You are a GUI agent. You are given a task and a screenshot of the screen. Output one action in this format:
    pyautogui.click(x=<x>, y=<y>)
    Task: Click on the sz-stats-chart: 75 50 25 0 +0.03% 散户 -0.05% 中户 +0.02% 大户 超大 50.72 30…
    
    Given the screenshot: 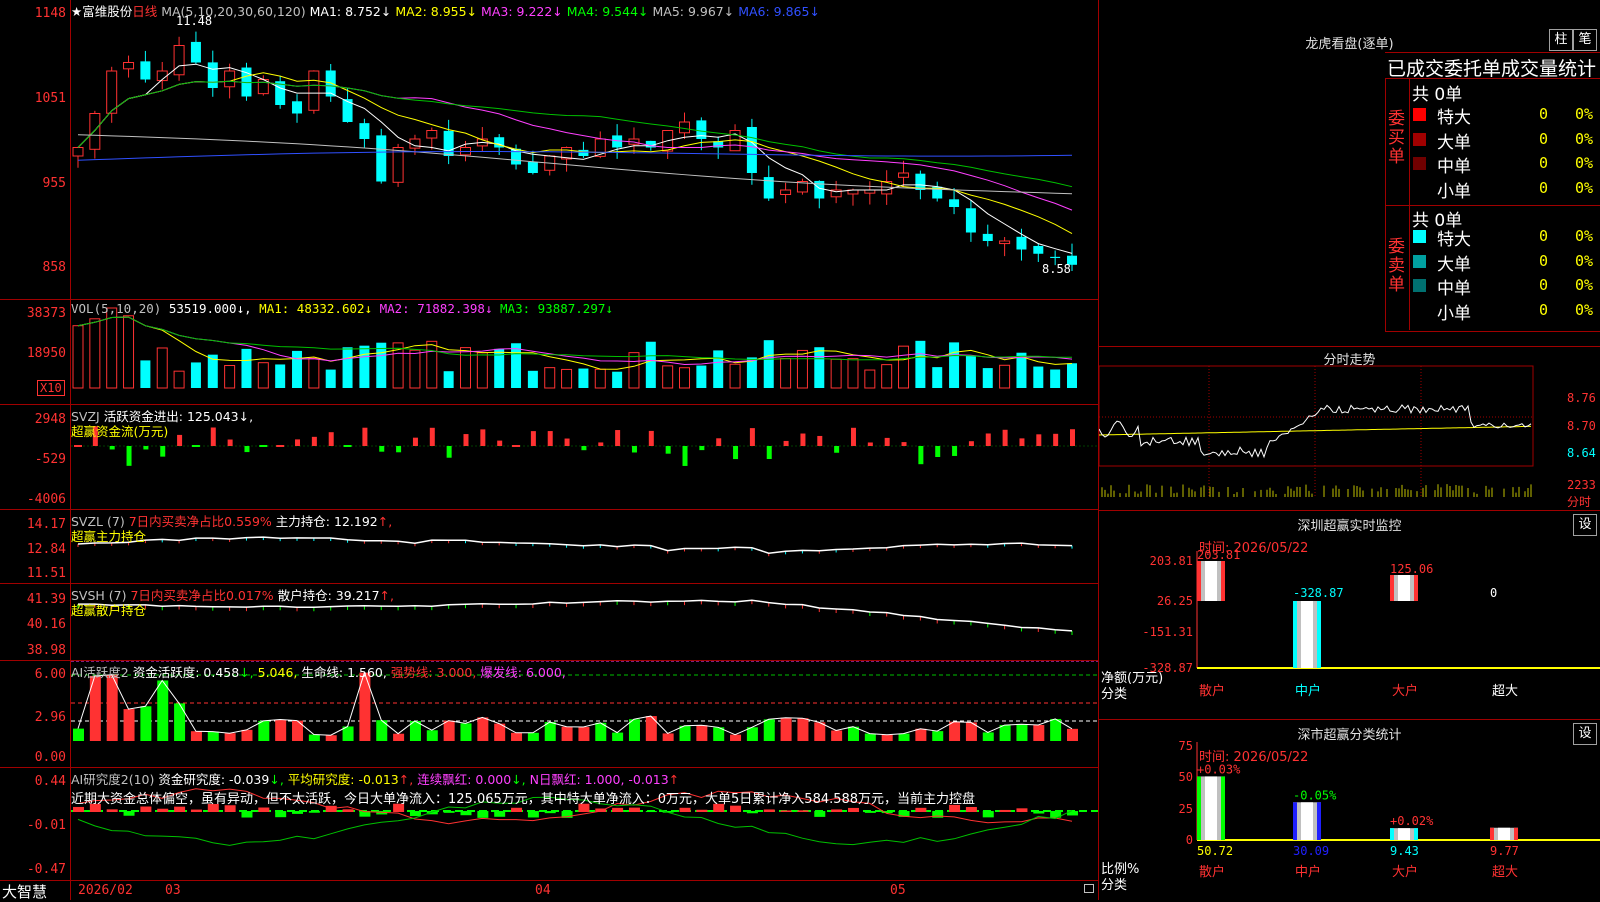 What is the action you would take?
    pyautogui.click(x=1349, y=810)
    